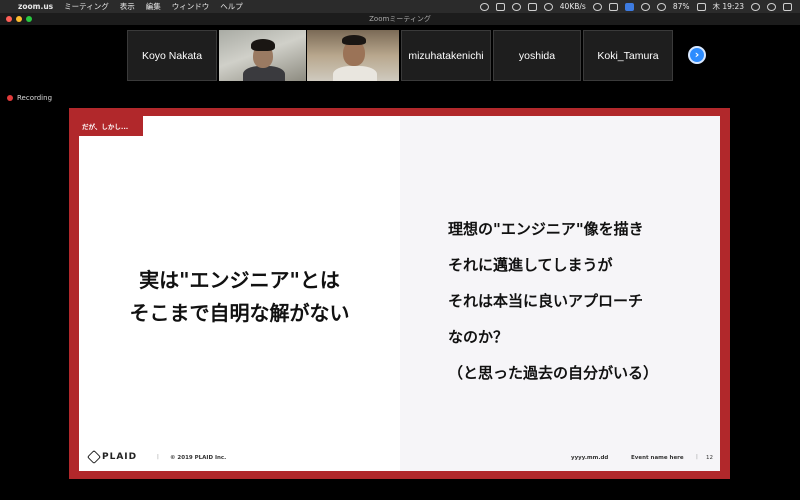 This screenshot has width=800, height=500. Describe the element at coordinates (94, 457) in the screenshot. I see `plaid-logo-mark-icon` at that location.